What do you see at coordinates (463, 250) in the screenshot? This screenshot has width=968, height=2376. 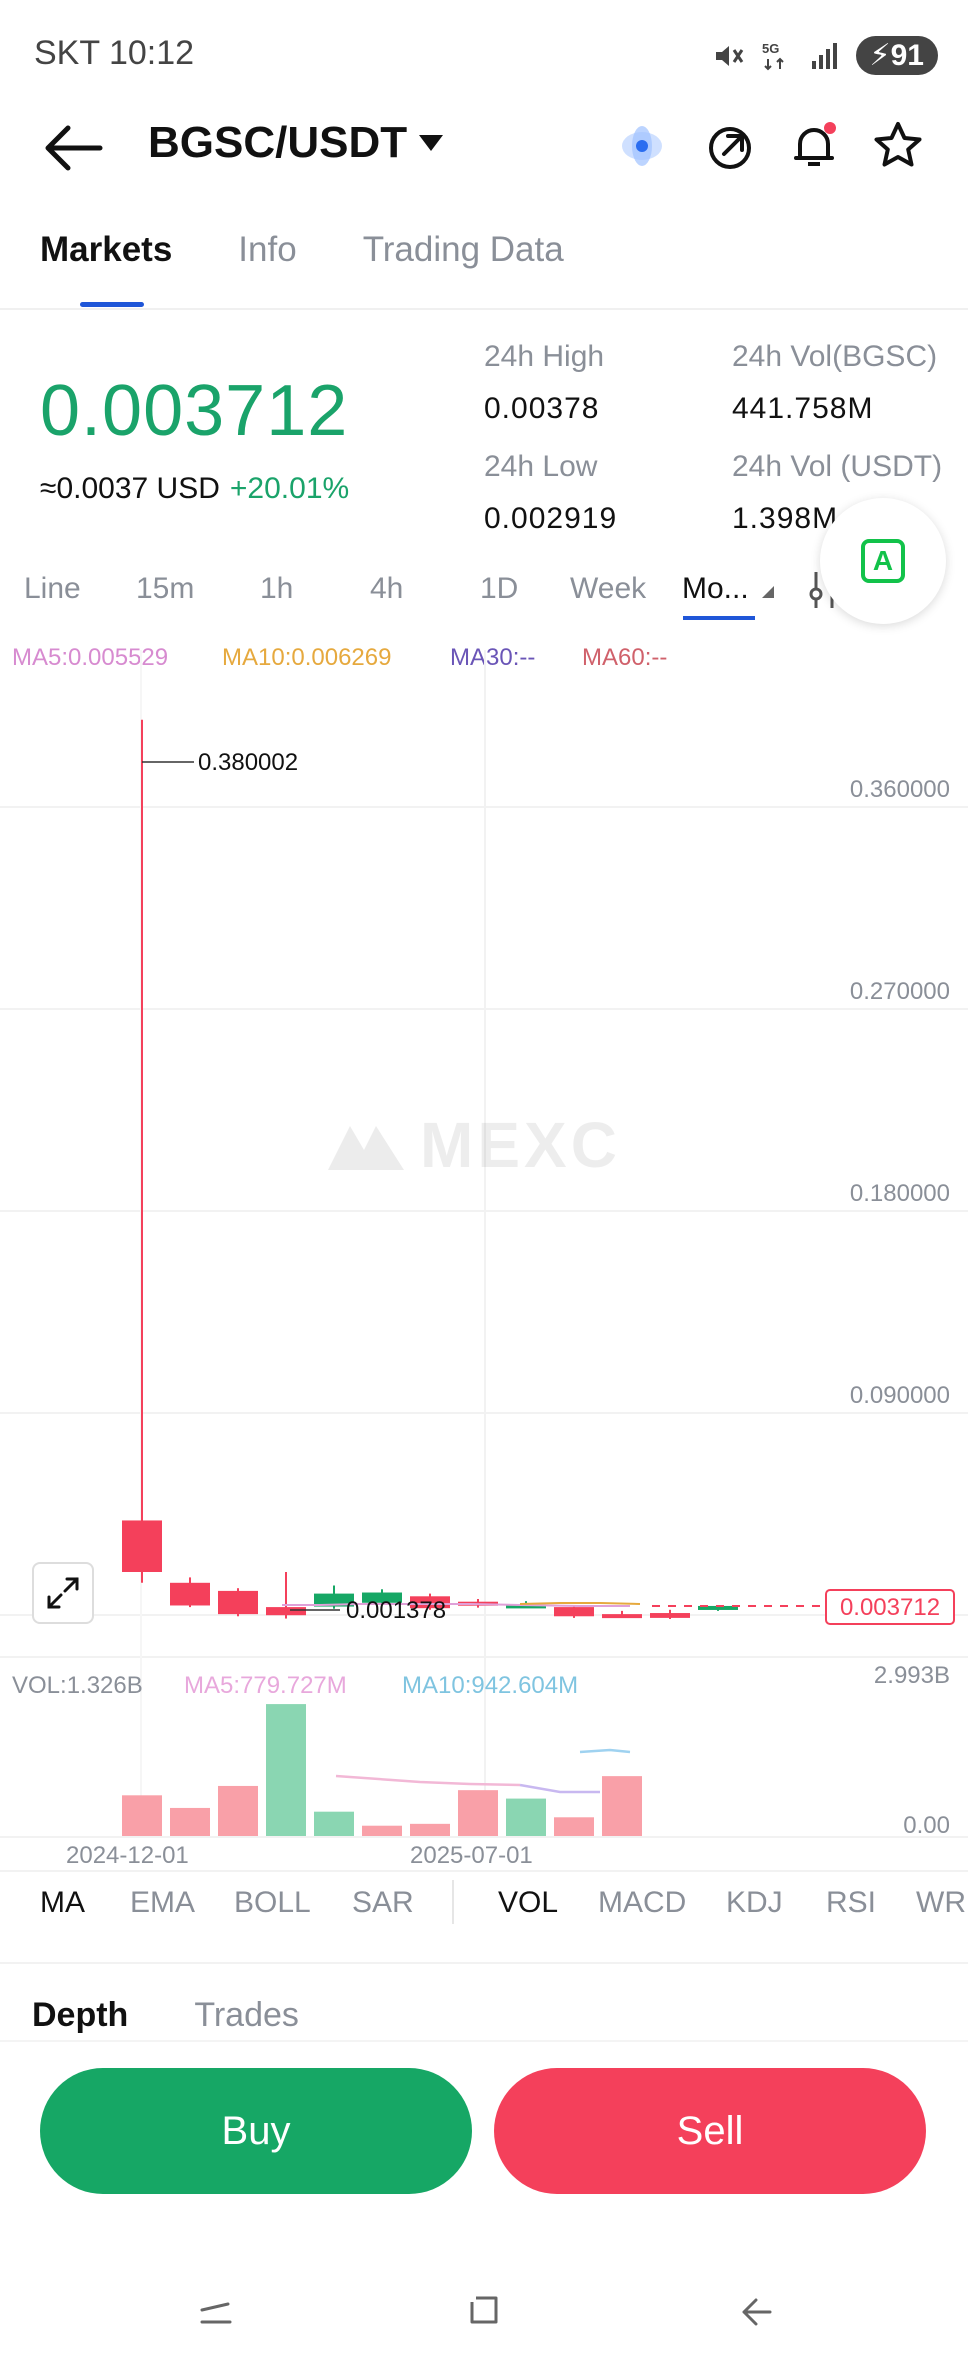 I see `tab-trading-data: Trading Data` at bounding box center [463, 250].